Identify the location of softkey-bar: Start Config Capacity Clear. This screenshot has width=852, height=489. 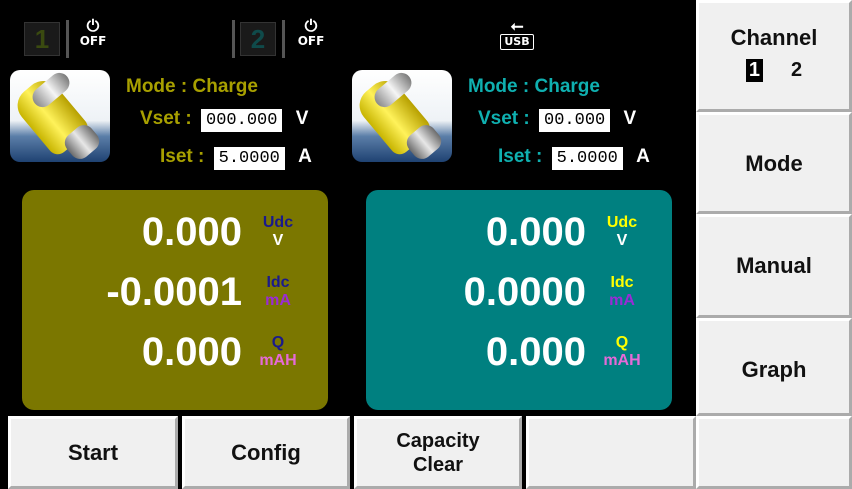
(348, 452).